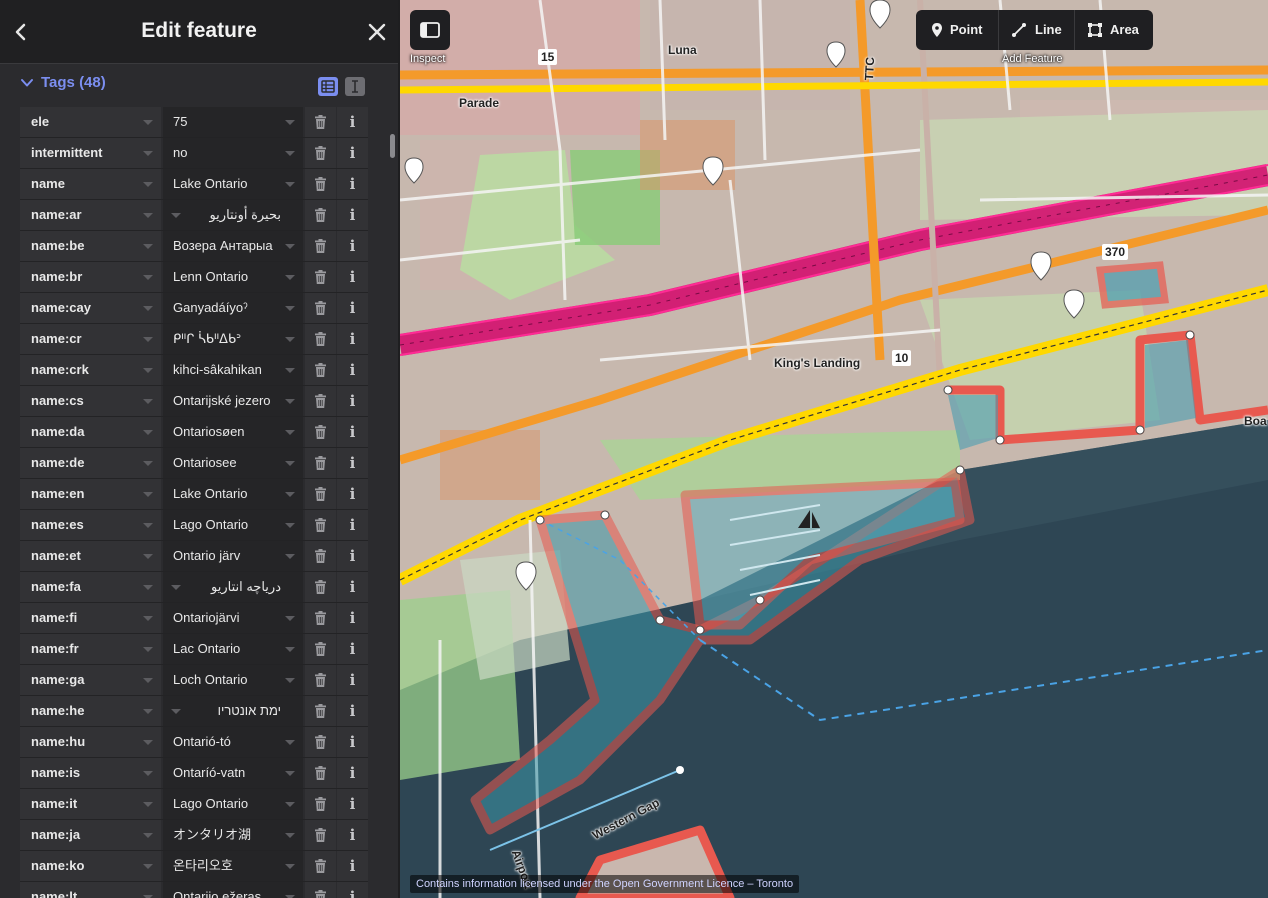  Describe the element at coordinates (90, 711) in the screenshot. I see `tag-key-input: name:he` at that location.